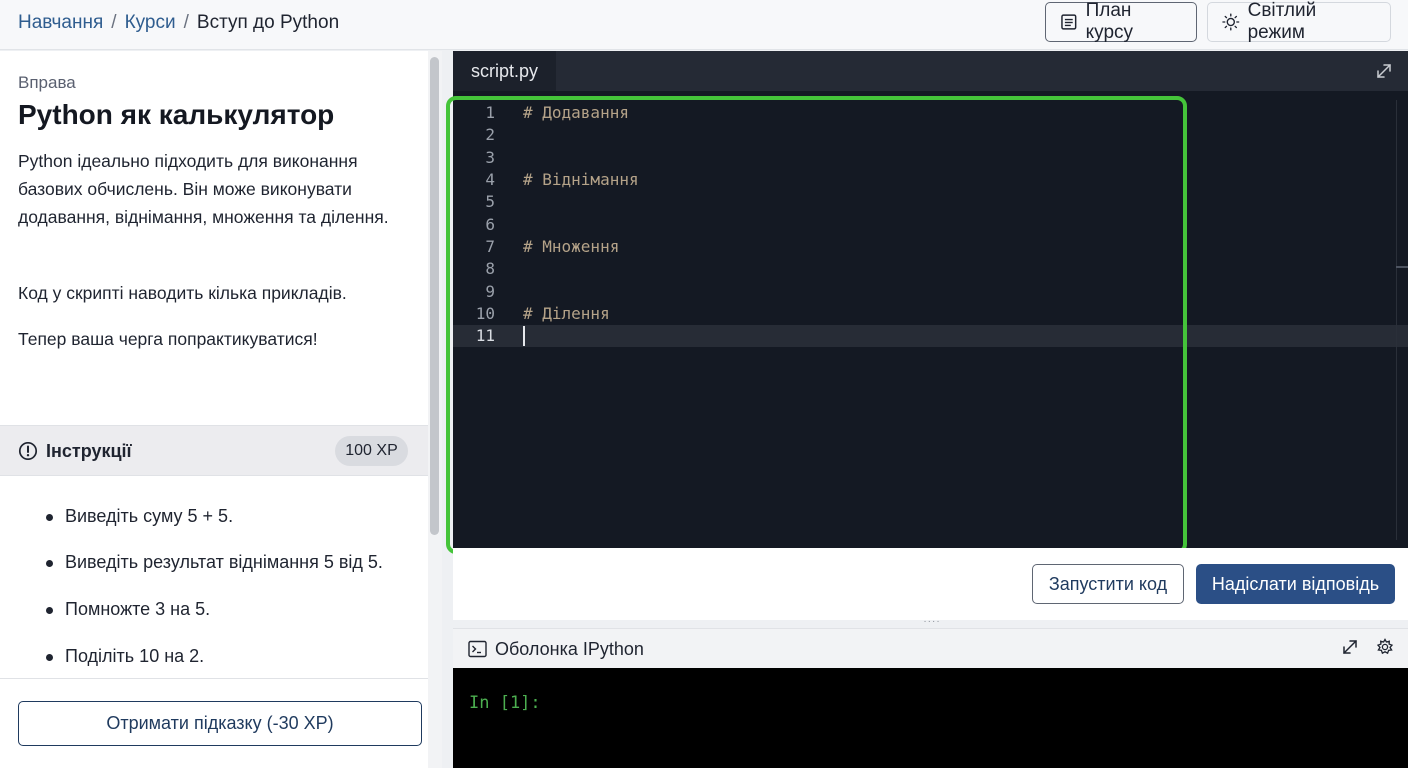 The image size is (1408, 768). I want to click on course-plan-label: План курсу, so click(1109, 21).